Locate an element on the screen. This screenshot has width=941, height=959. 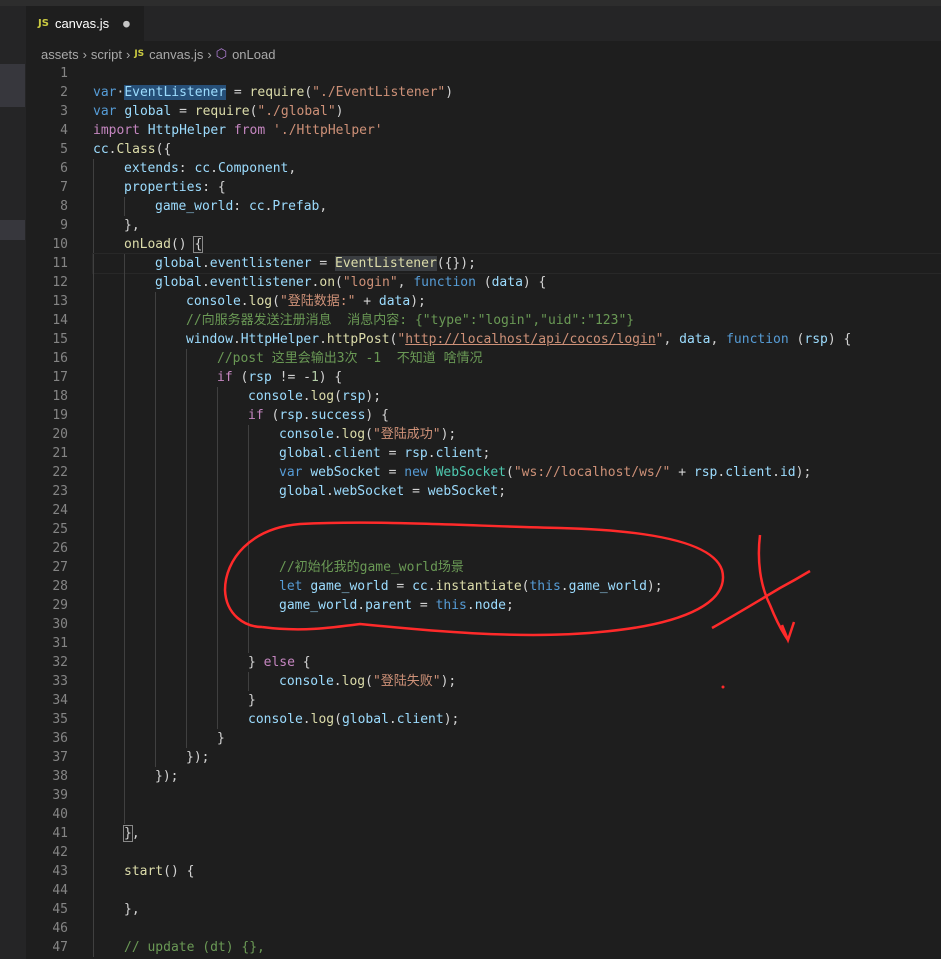
code-line: onLoad() { is located at coordinates (517, 244).